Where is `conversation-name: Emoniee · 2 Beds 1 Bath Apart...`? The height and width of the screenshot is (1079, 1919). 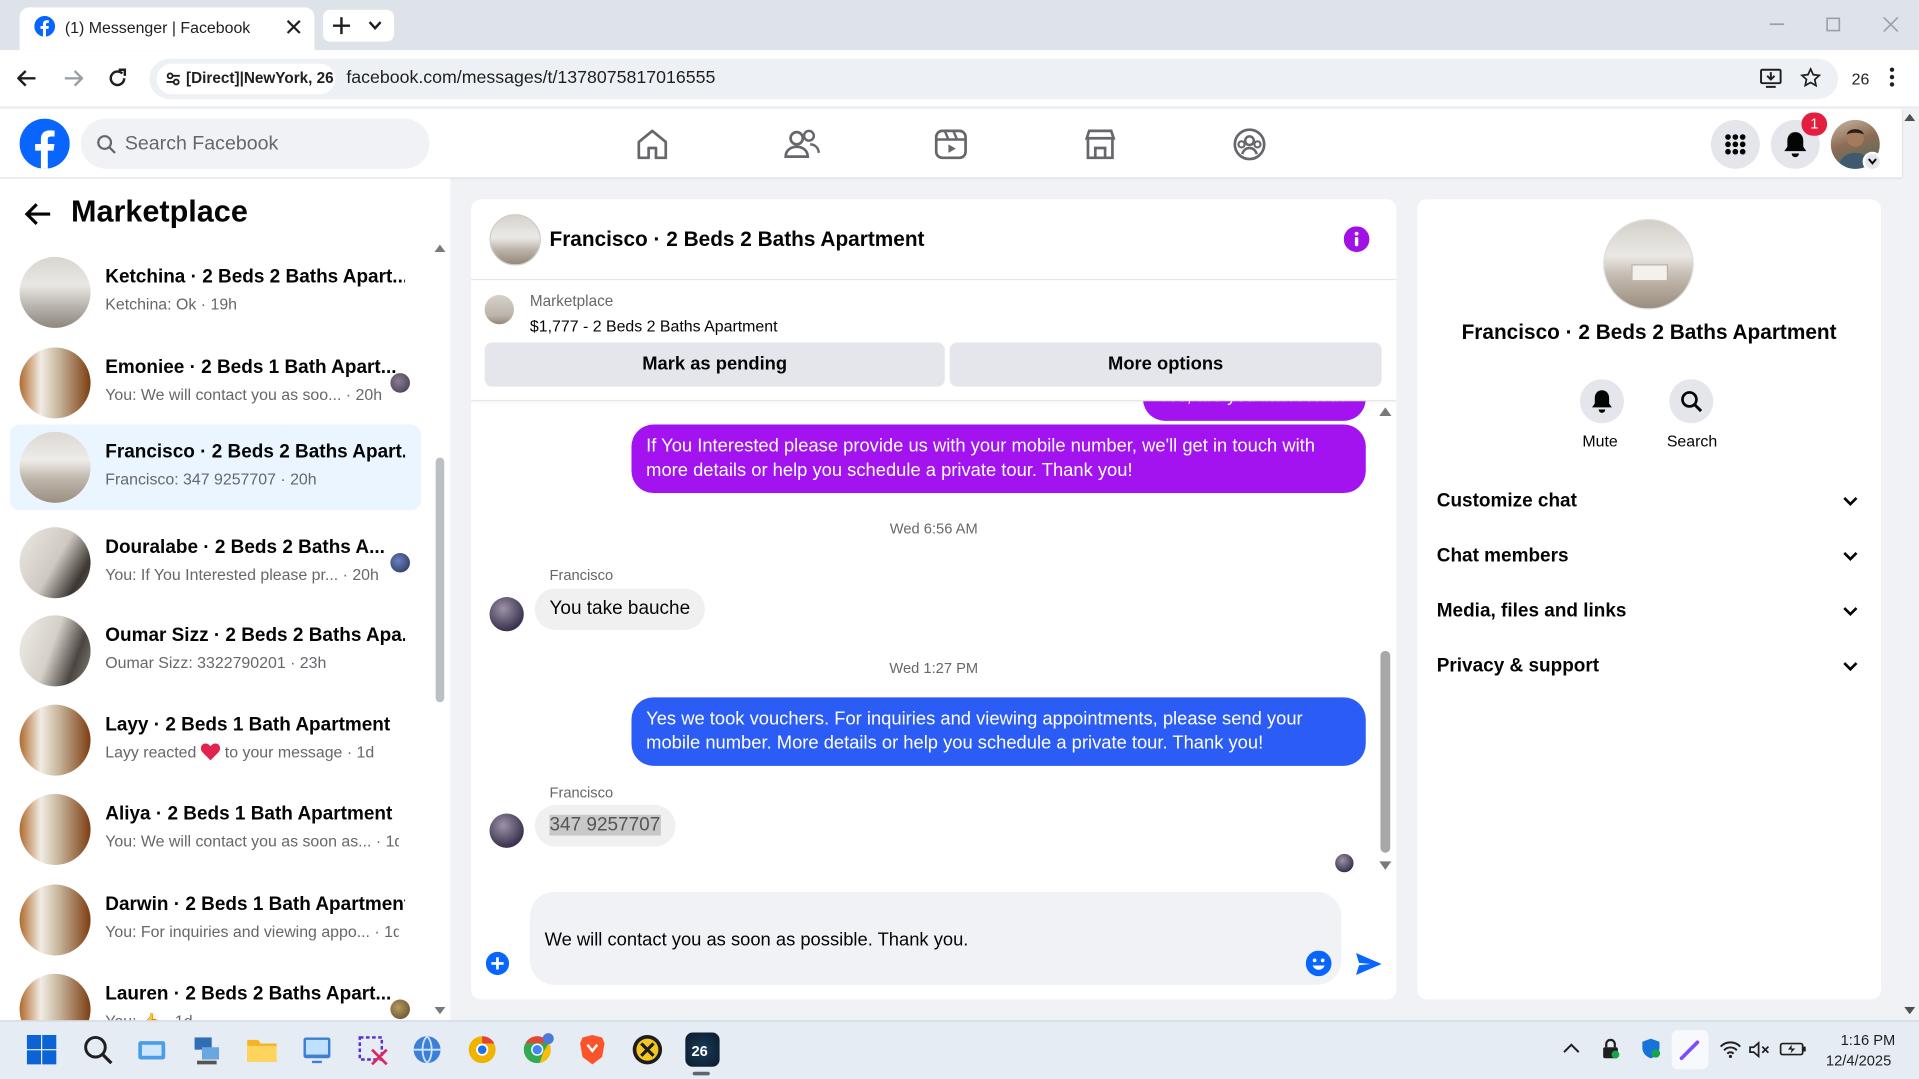 conversation-name: Emoniee · 2 Beds 1 Bath Apart... is located at coordinates (251, 368).